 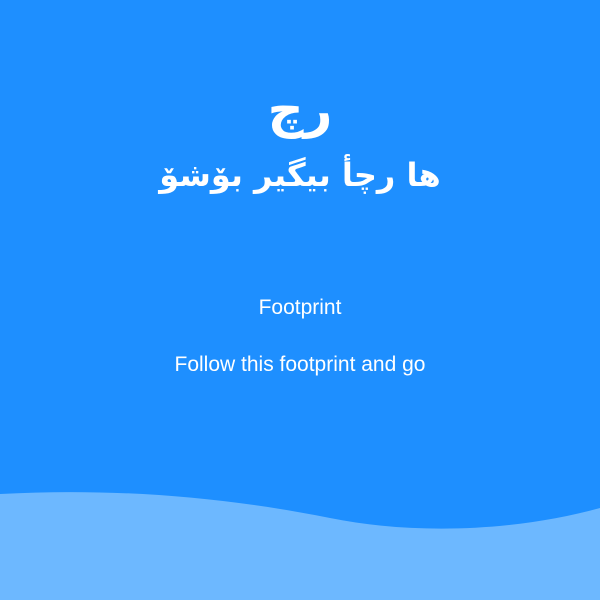 I want to click on logo-mark: رچ, so click(x=300, y=110).